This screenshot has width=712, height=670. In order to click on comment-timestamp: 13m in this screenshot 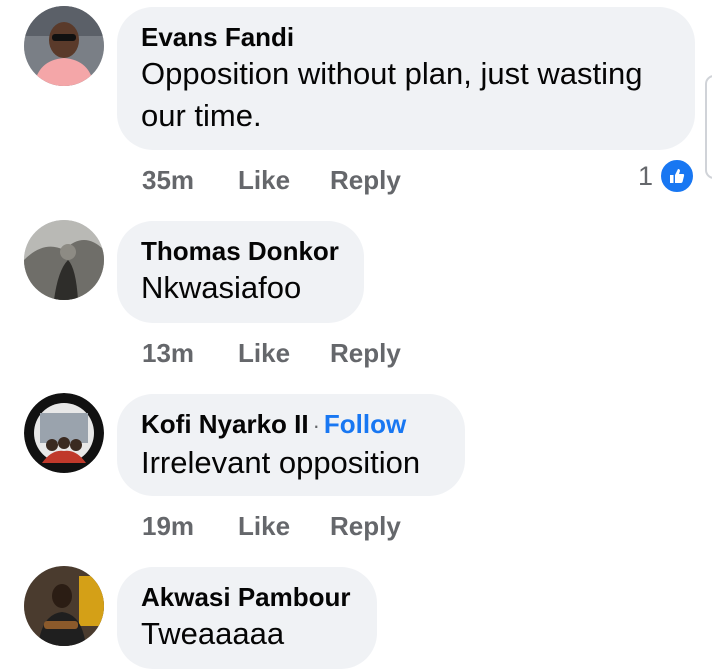, I will do `click(190, 353)`.